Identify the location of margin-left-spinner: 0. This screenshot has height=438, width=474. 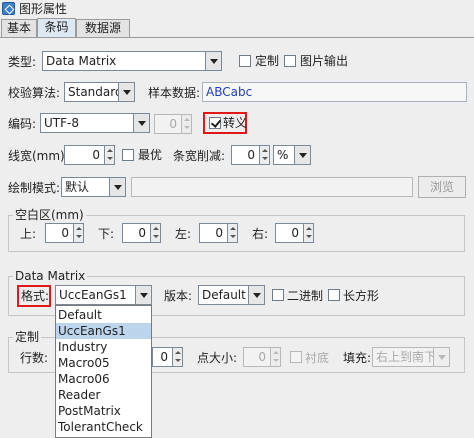
(218, 233).